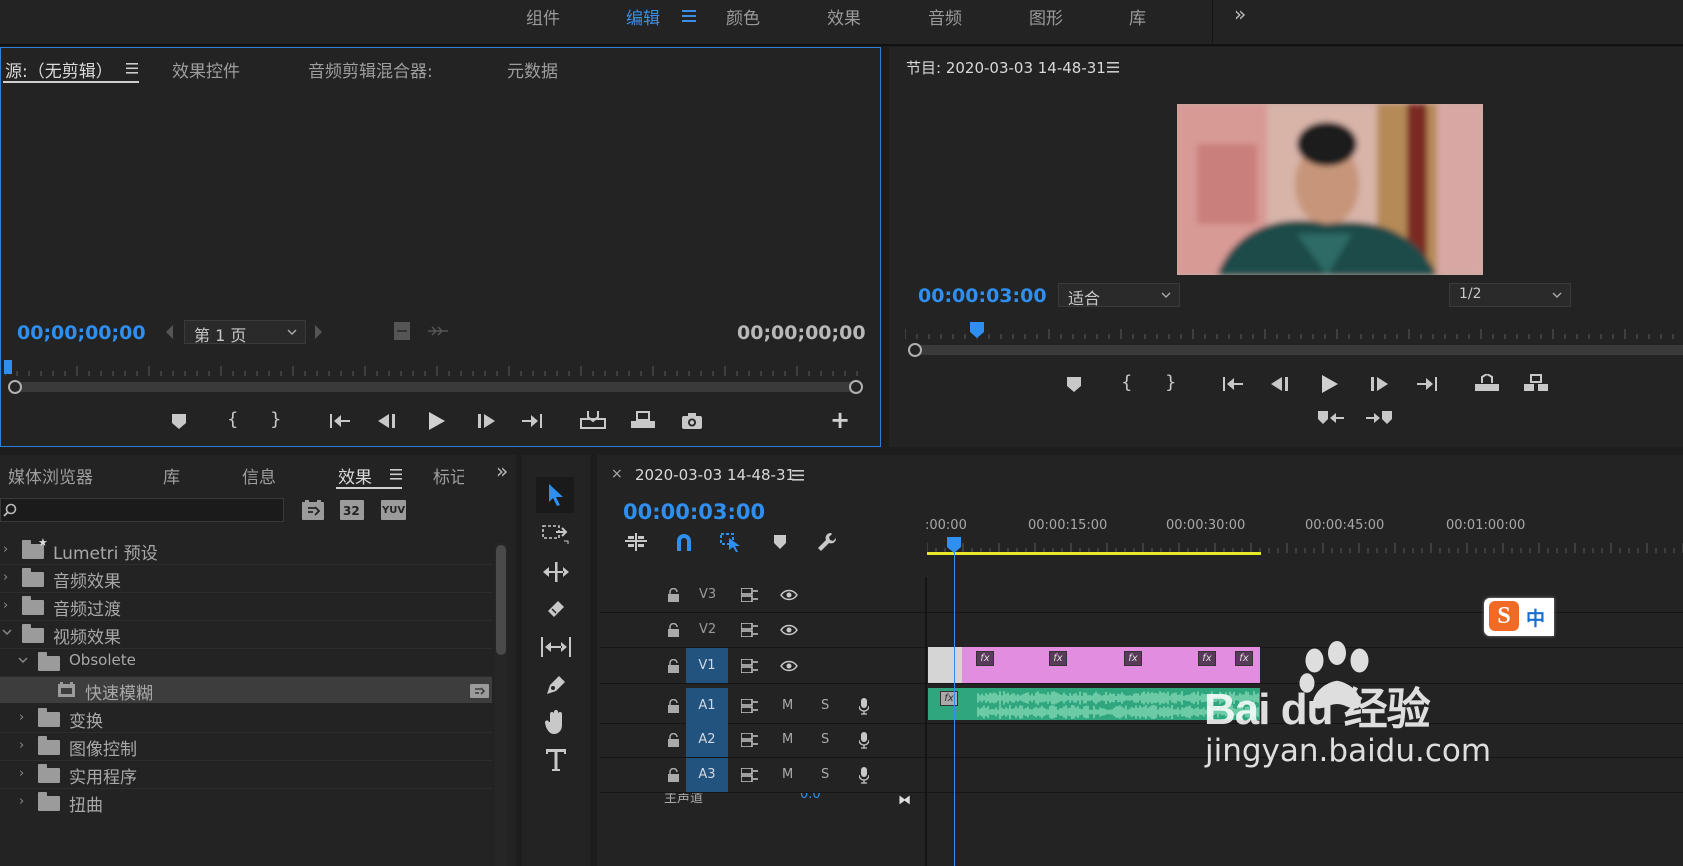  Describe the element at coordinates (556, 534) in the screenshot. I see `track-select-tool-icon` at that location.